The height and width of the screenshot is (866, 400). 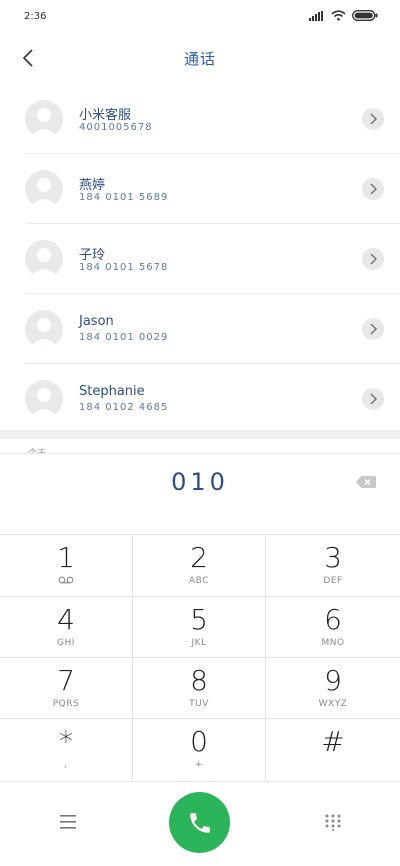 What do you see at coordinates (333, 680) in the screenshot?
I see `key-digit: 9` at bounding box center [333, 680].